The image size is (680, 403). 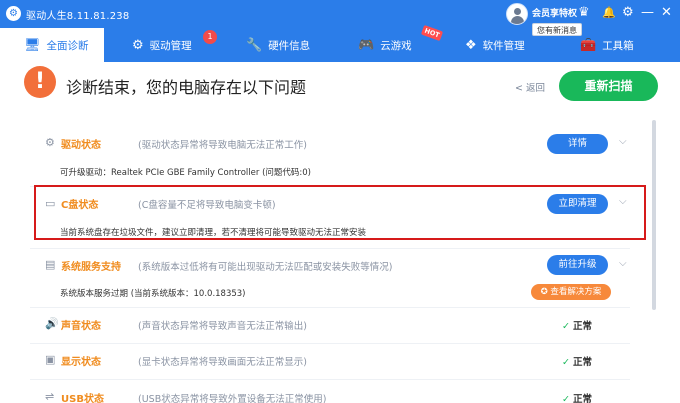 What do you see at coordinates (222, 362) in the screenshot?
I see `row-desc-display-status: (显卡状态异常将导致画面无法正常显示)` at bounding box center [222, 362].